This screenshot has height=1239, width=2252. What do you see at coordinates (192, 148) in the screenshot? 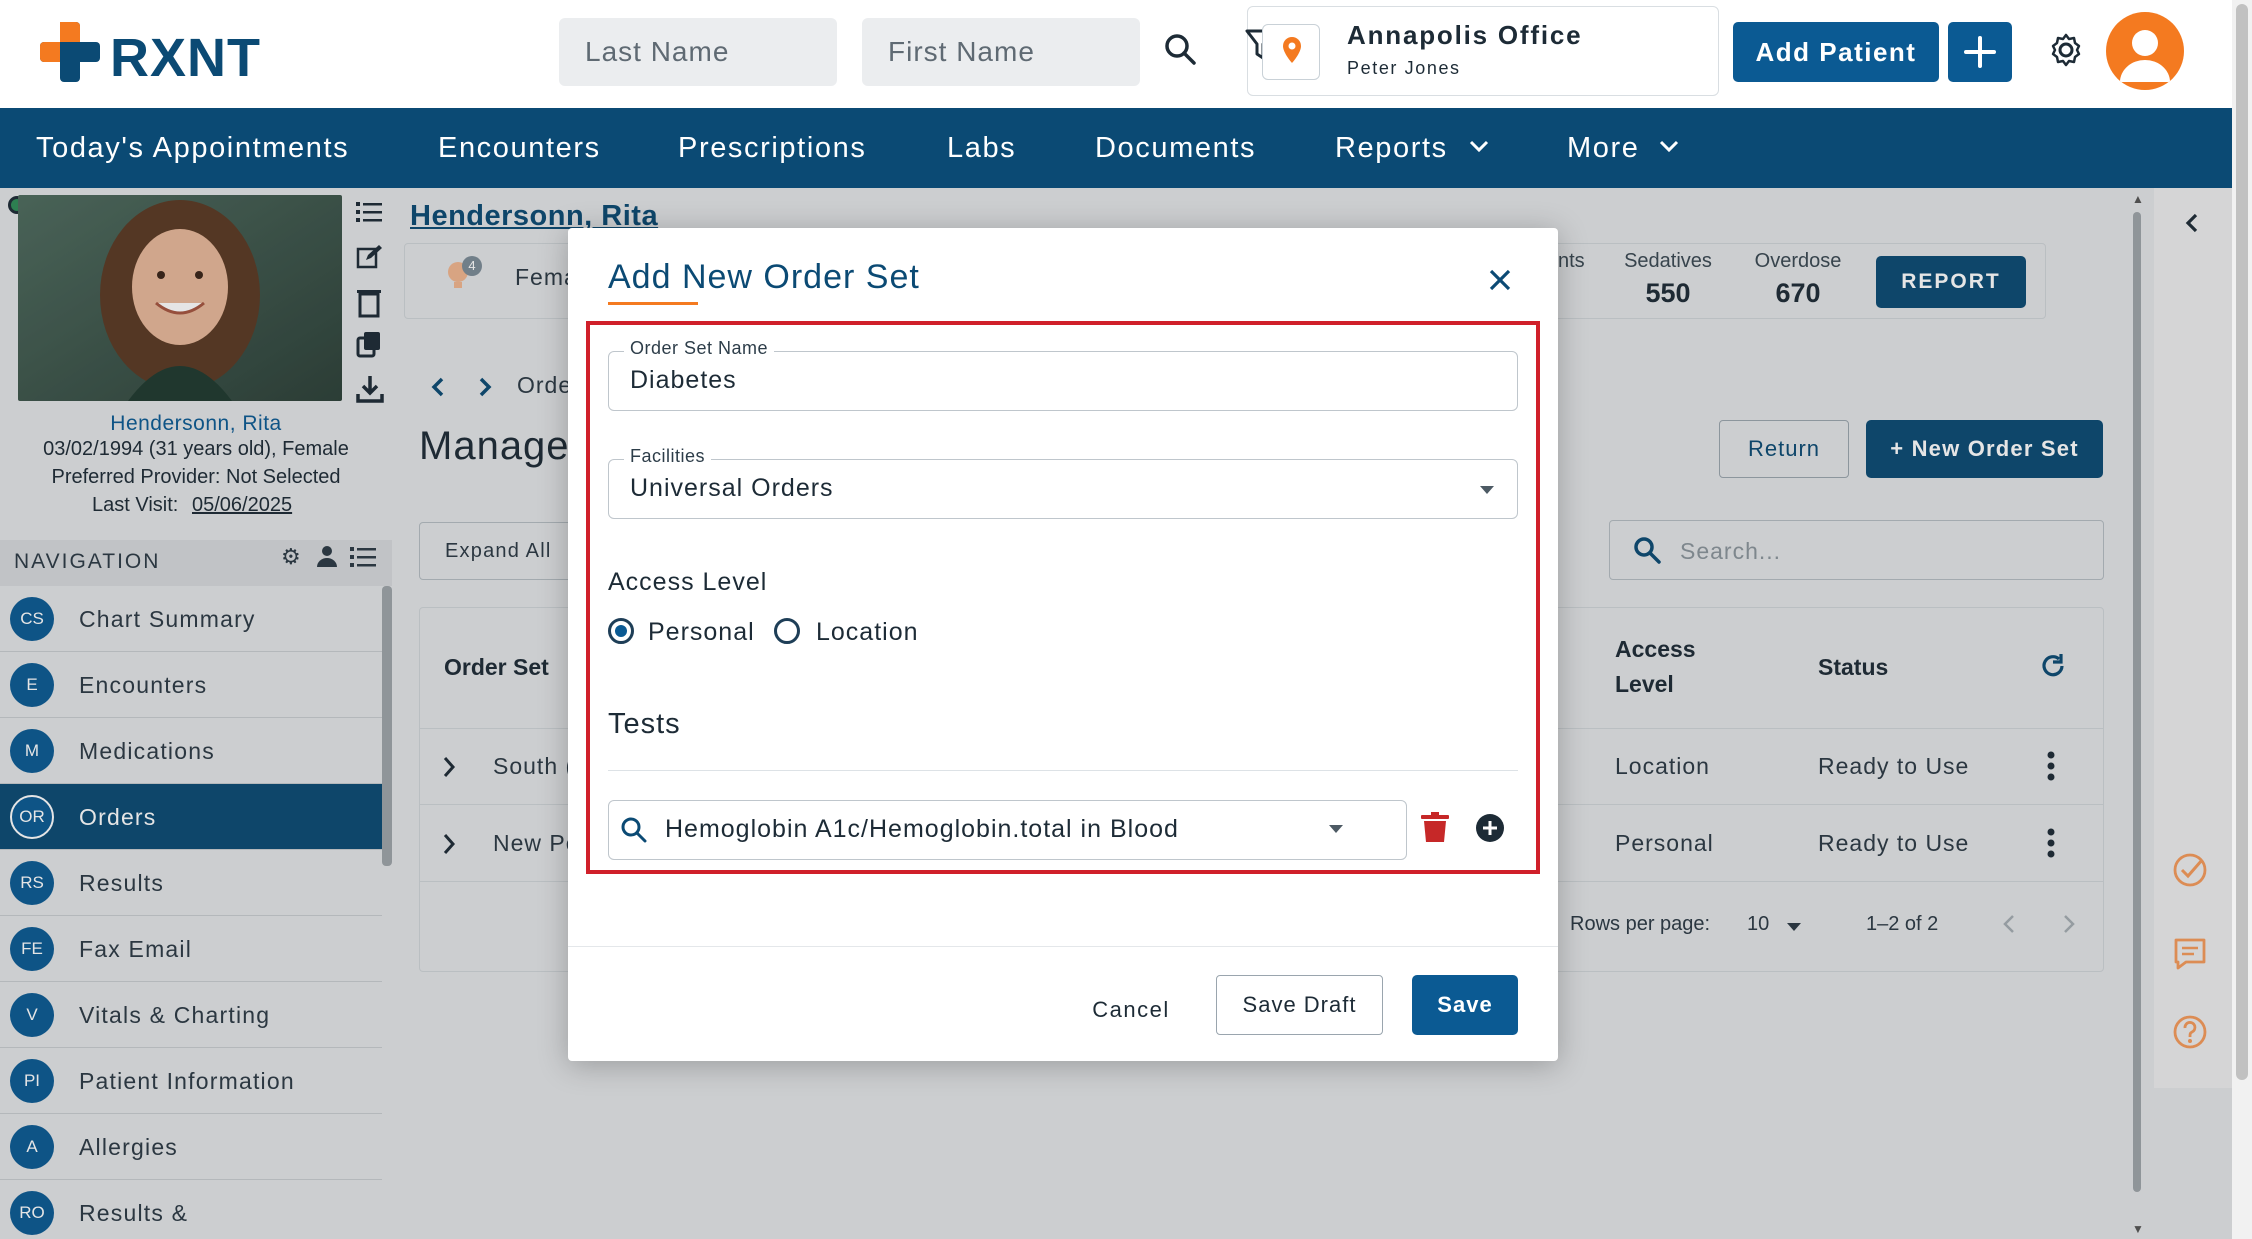
I see `nav-todays-appointments: Today's Appointments` at bounding box center [192, 148].